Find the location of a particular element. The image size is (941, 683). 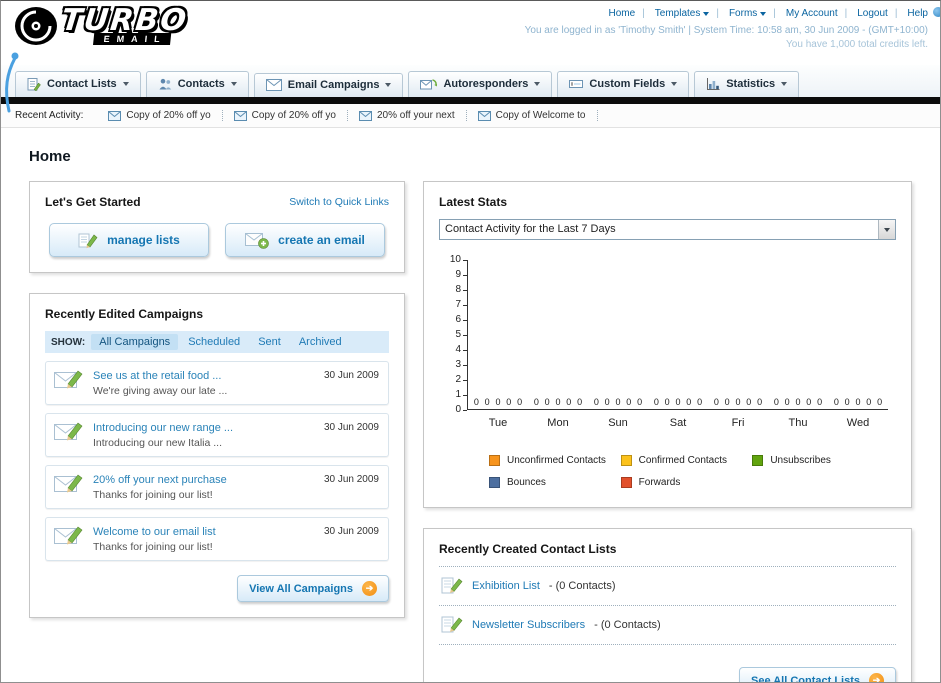

legend-item: Unsubscribes is located at coordinates (818, 460).